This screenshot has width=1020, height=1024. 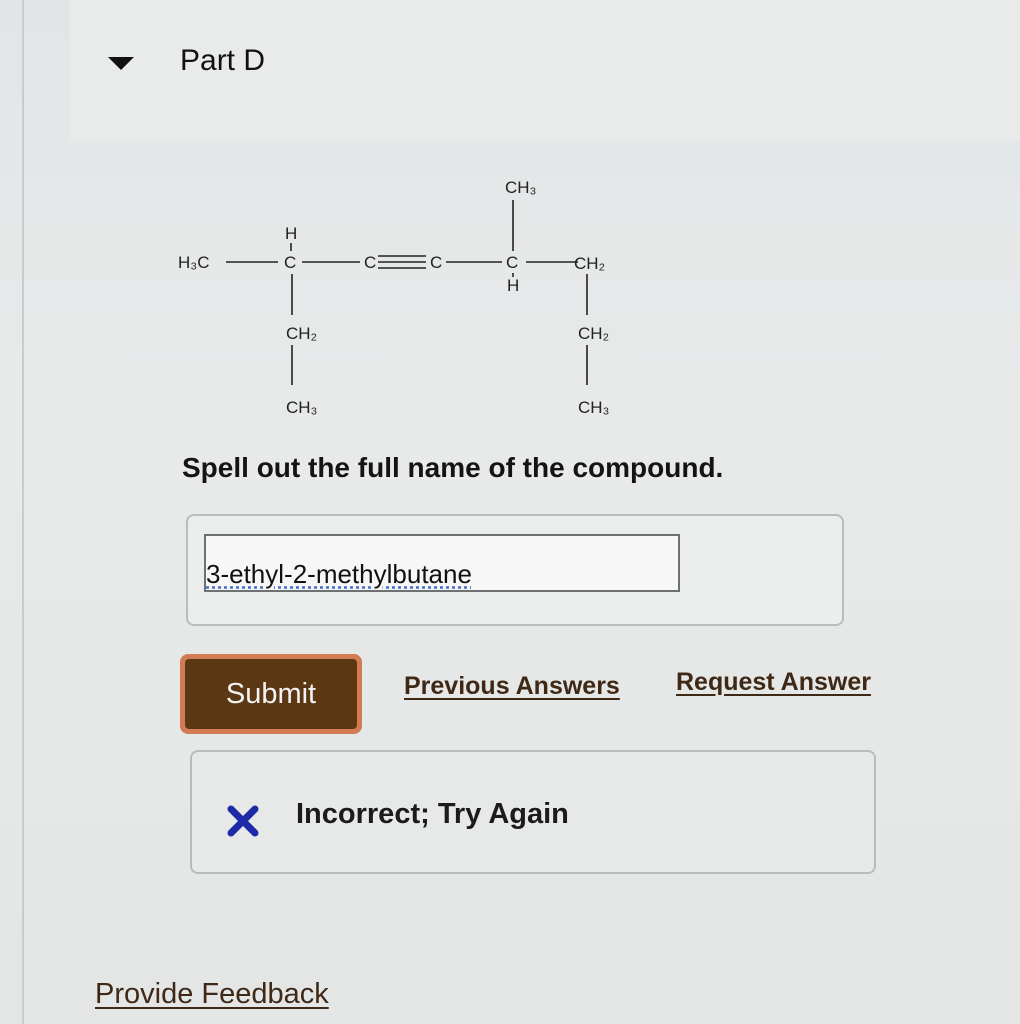 I want to click on x-icon, so click(x=243, y=821).